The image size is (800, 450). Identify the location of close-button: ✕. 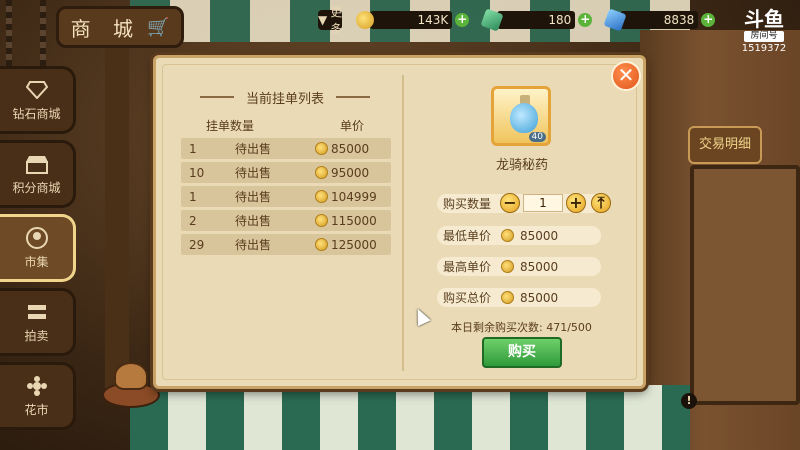
(626, 76).